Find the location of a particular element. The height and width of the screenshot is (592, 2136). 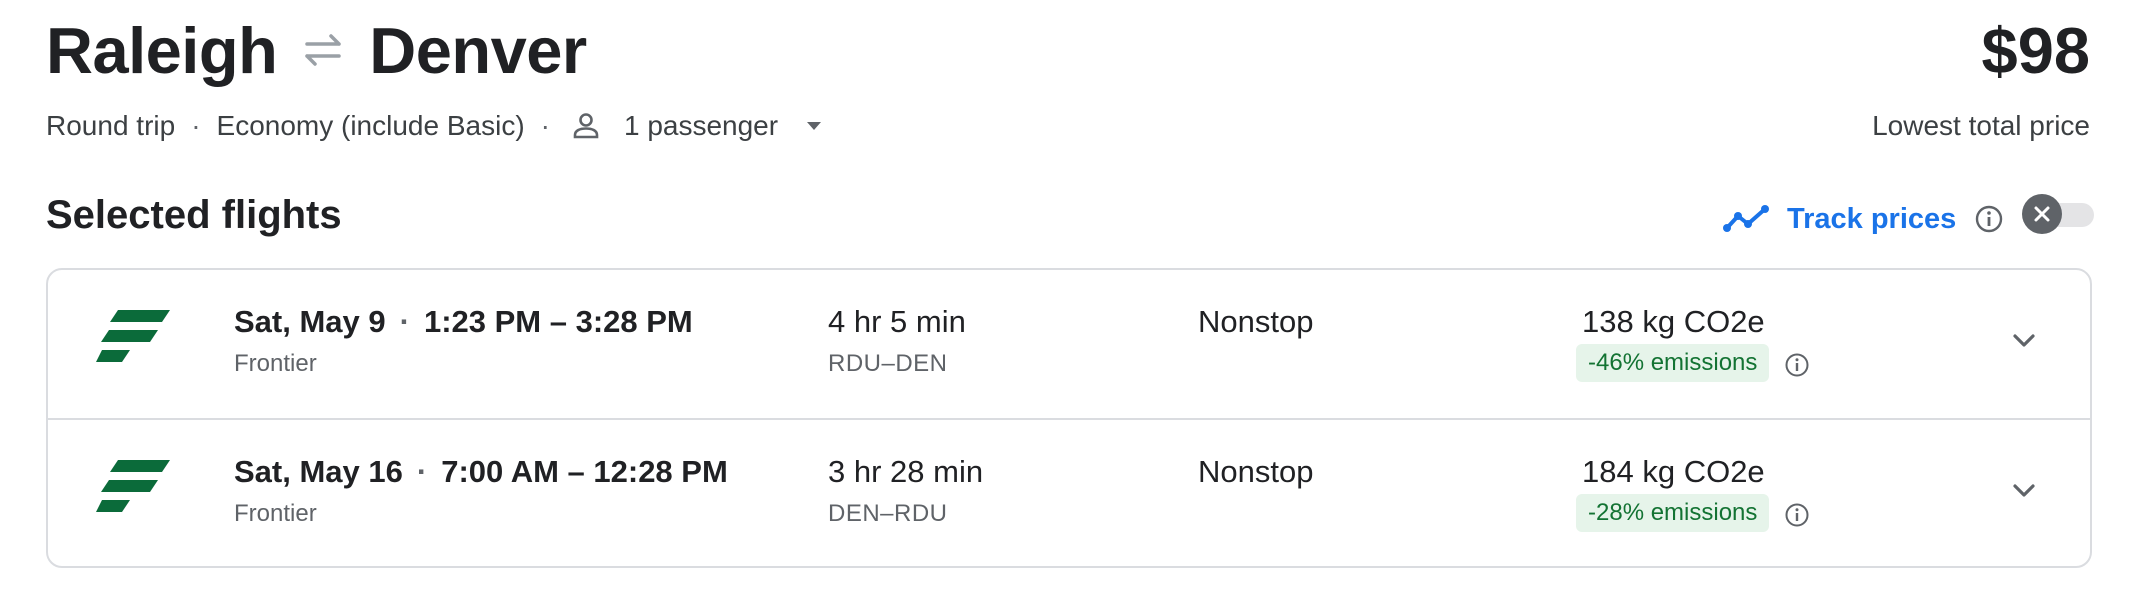

total-price: $98 is located at coordinates (2035, 50).